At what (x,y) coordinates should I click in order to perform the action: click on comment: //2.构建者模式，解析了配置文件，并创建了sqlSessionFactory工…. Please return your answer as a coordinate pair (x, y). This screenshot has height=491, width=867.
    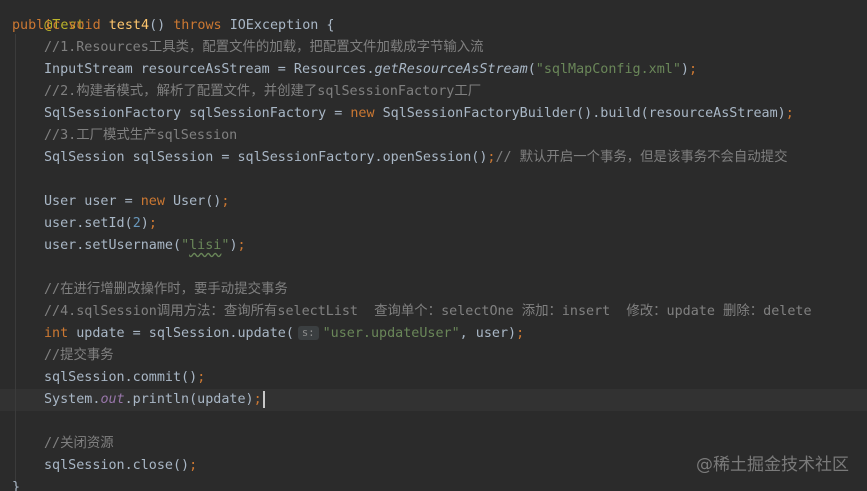
    Looking at the image, I should click on (263, 91).